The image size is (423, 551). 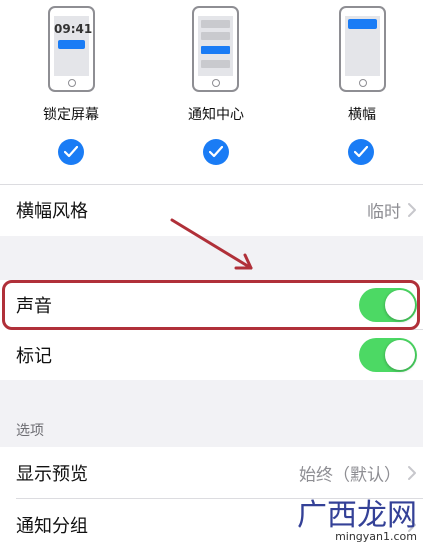 I want to click on site-watermark: 广西龙网 mingyan1.com, so click(x=357, y=522).